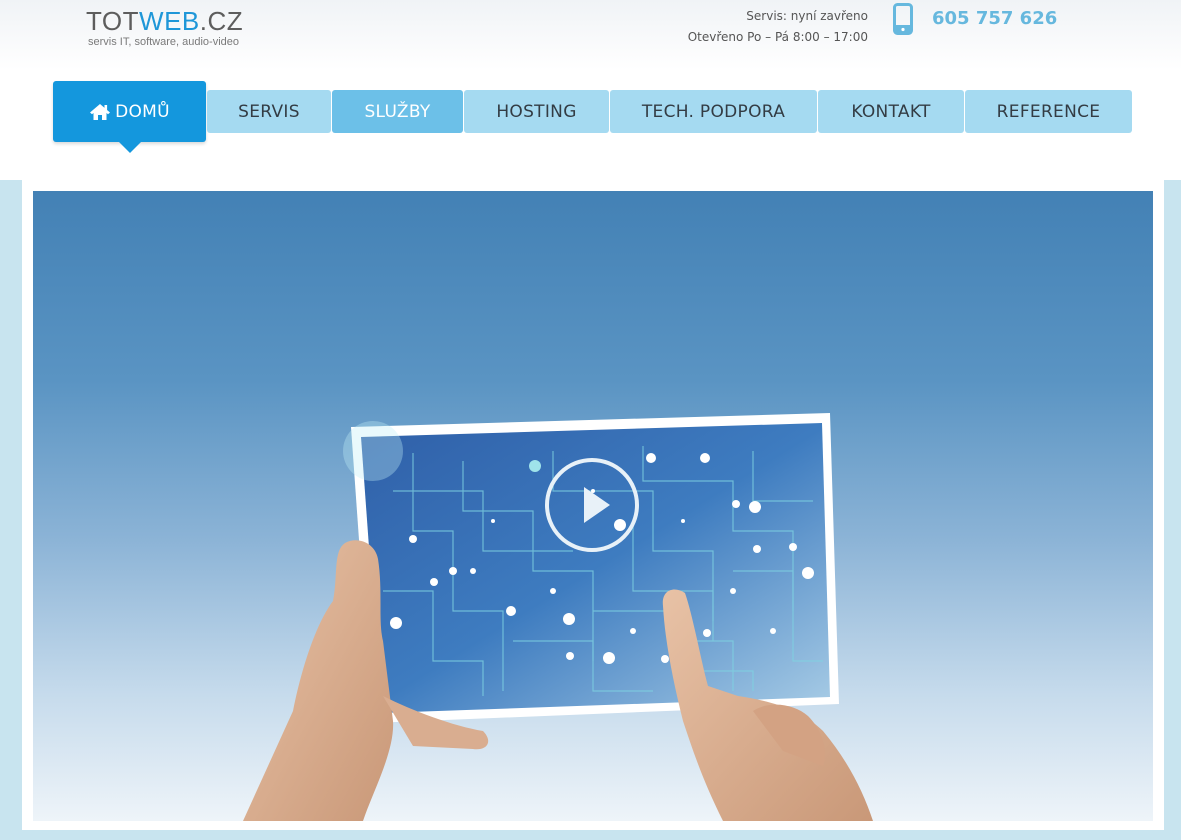 This screenshot has height=840, width=1181. I want to click on nav-label: HOSTING, so click(536, 111).